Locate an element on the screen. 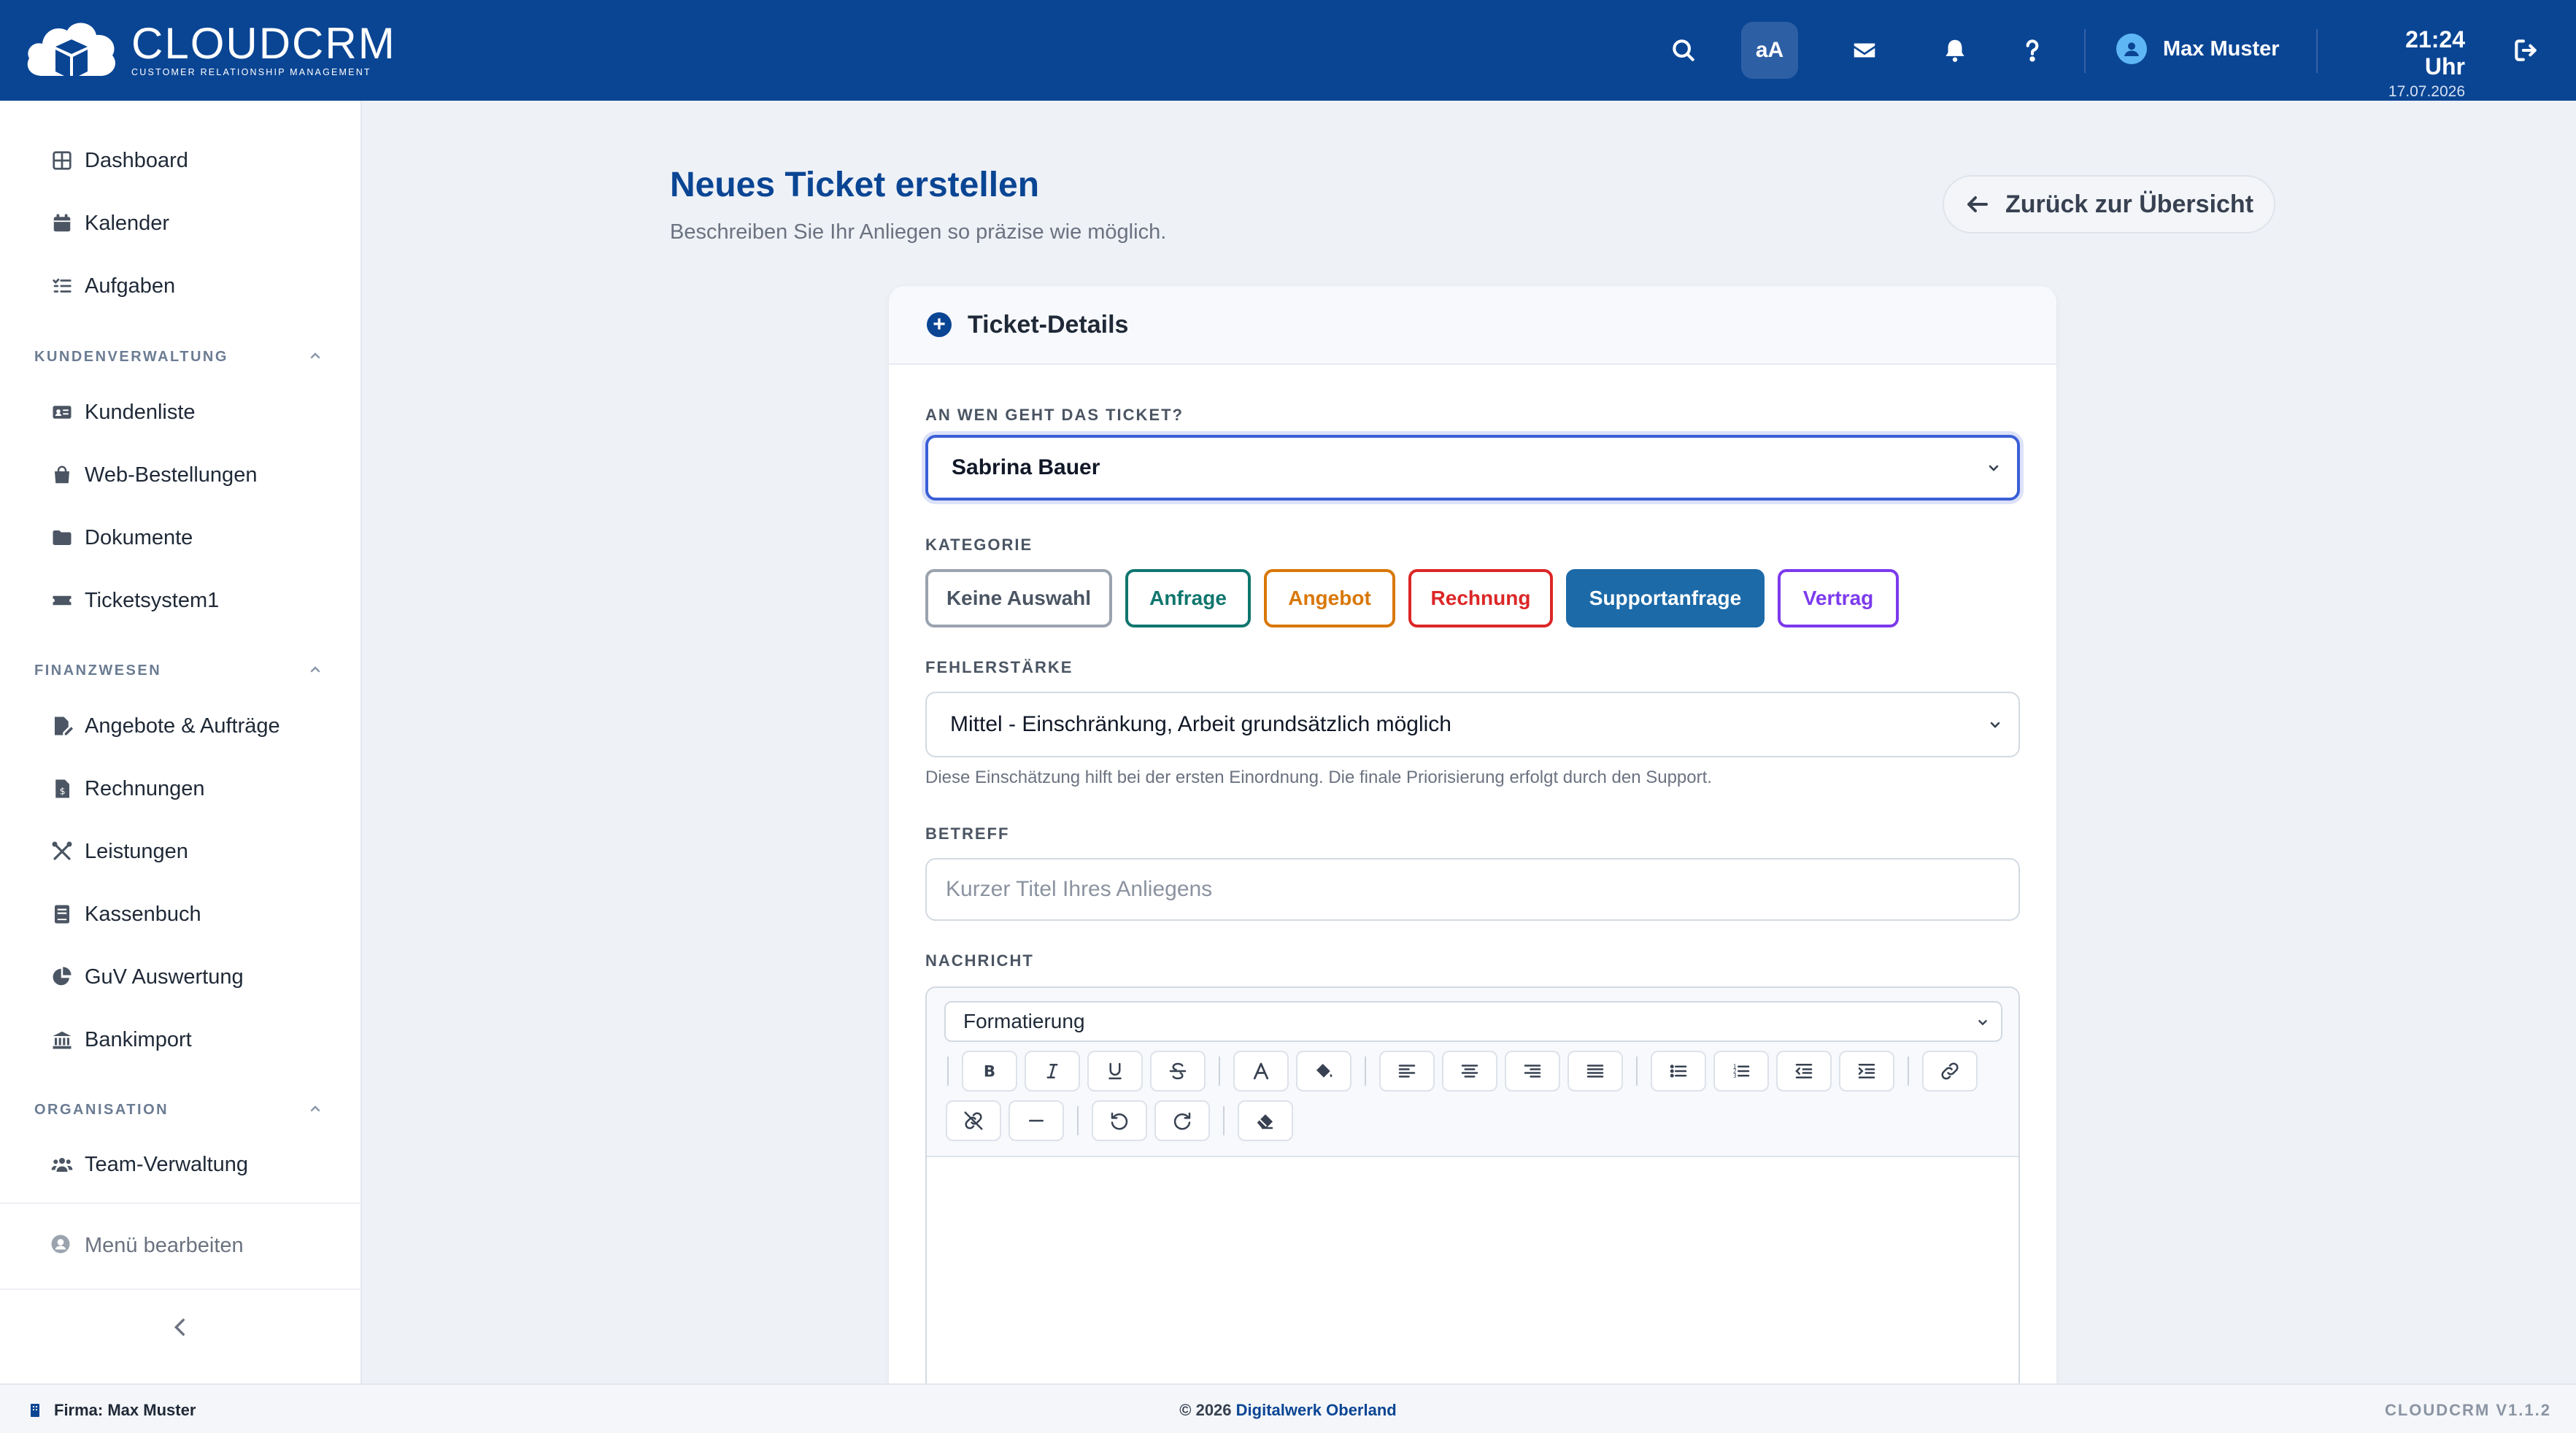  sidebar-item-rechnungen: $ Rechnungen is located at coordinates (127, 789).